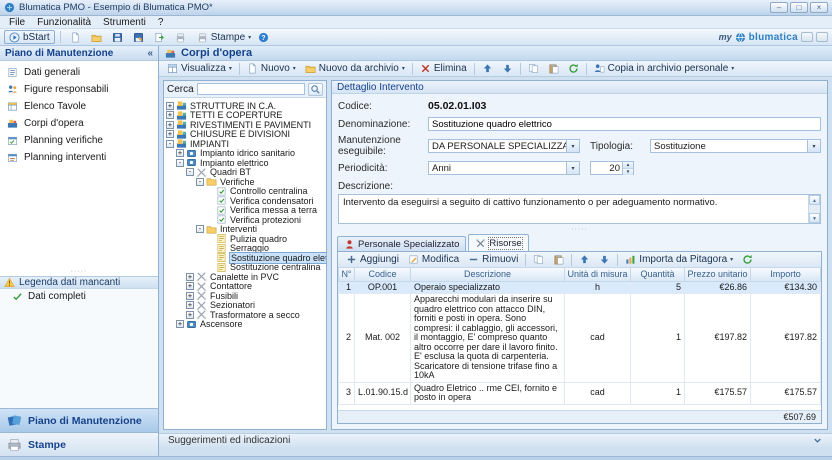 The image size is (832, 460). Describe the element at coordinates (493, 260) in the screenshot. I see `rimuovi-button: Rimuovi` at that location.